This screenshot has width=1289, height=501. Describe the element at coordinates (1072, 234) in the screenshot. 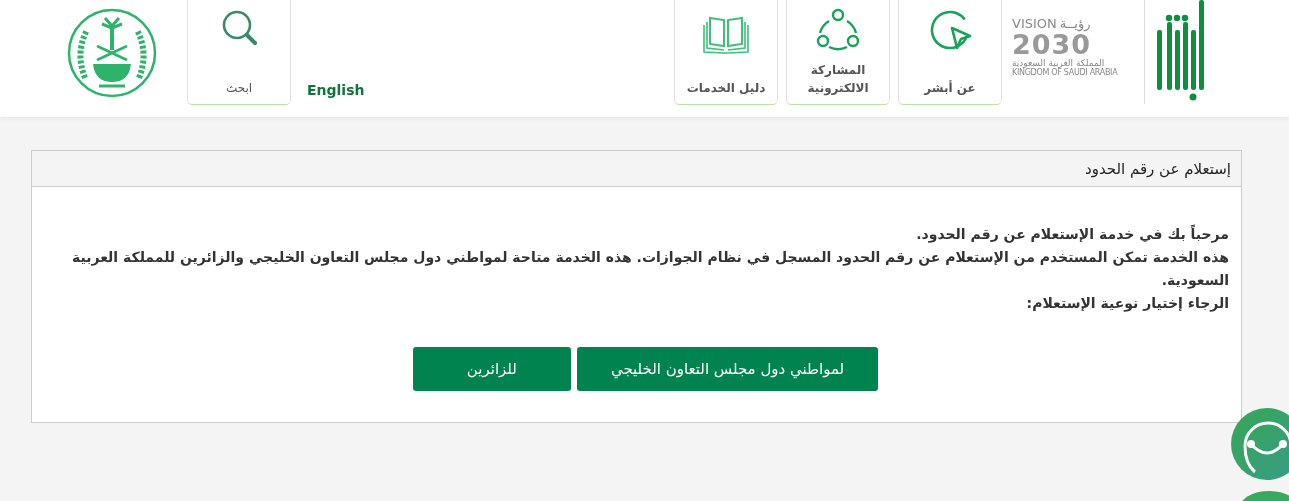

I see `paragraph: مرحباً بك في خدمة الإستعلام عن رقم الحدود.` at that location.